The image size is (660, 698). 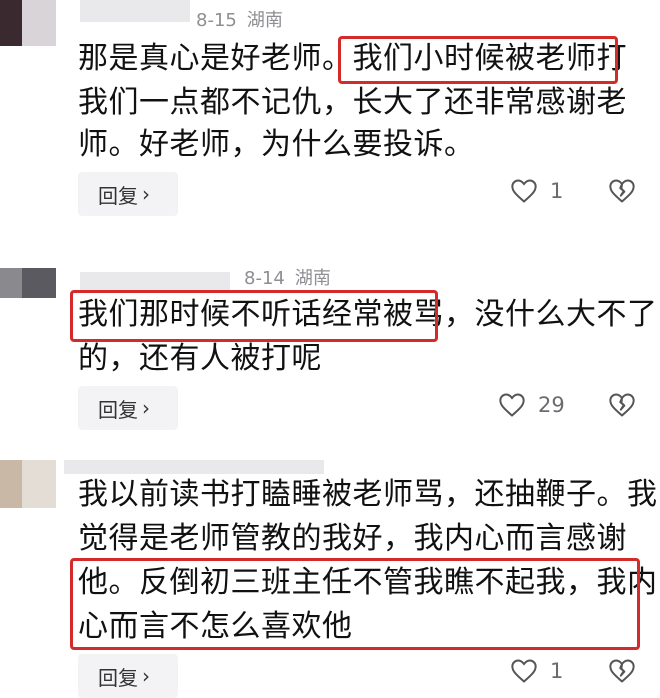 I want to click on comment-text-line: 的，还有人被打呢, so click(x=200, y=358).